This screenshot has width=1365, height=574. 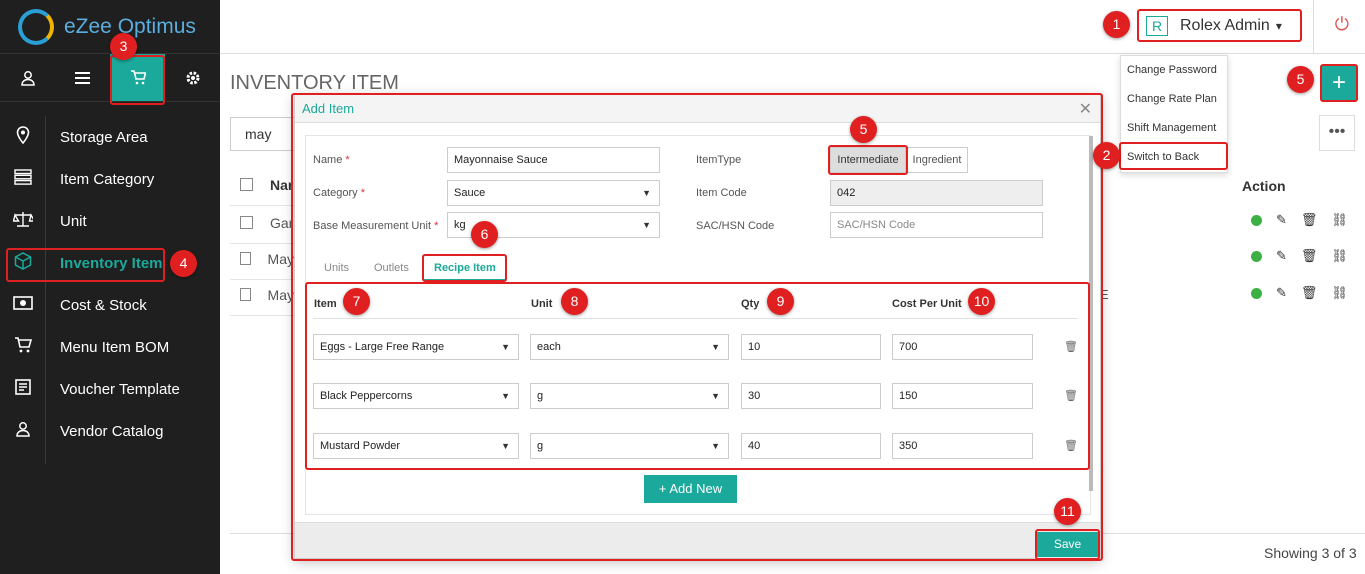 I want to click on annotation-badge: 9, so click(x=780, y=301).